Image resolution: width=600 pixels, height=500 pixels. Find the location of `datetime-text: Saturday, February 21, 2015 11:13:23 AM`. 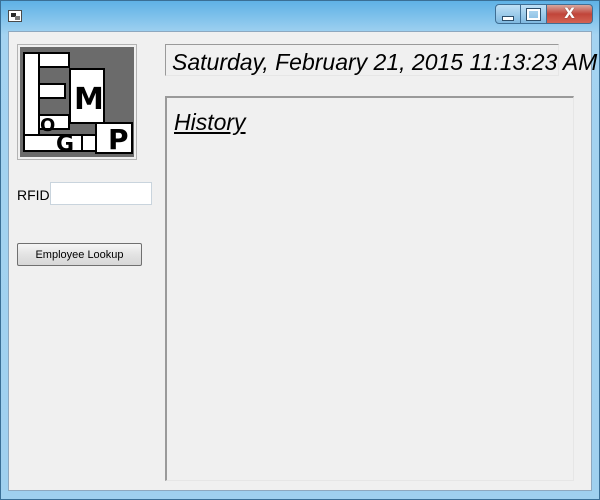

datetime-text: Saturday, February 21, 2015 11:13:23 AM is located at coordinates (385, 62).